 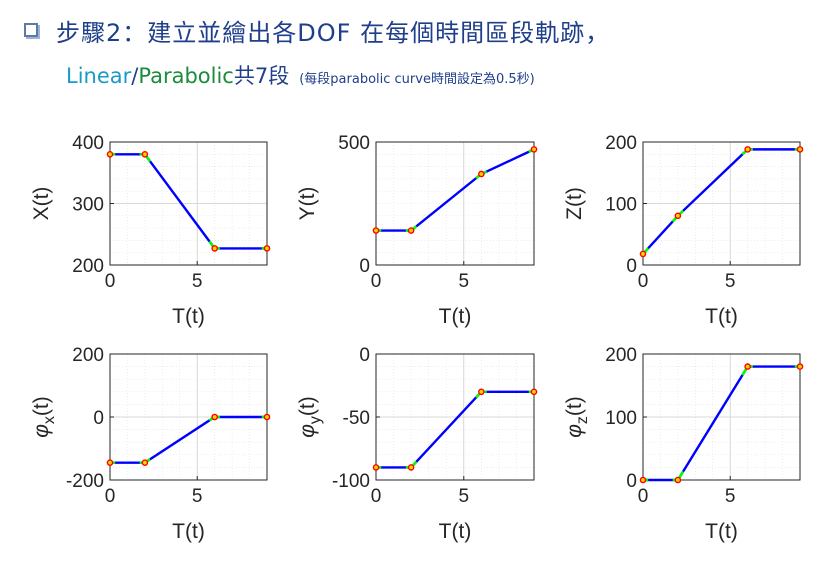 What do you see at coordinates (351, 481) in the screenshot?
I see `y-tick-label: -100` at bounding box center [351, 481].